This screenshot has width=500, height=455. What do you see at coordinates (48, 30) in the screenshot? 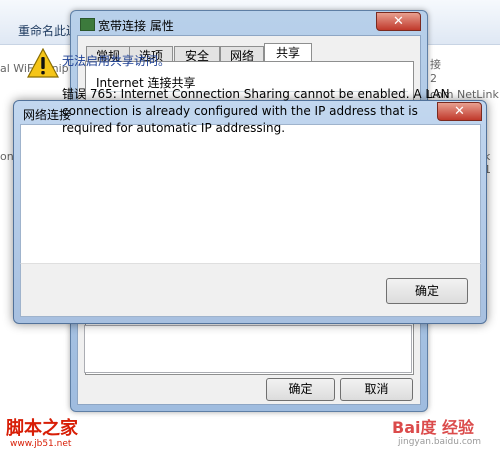
I see `rename-connection-command: 重命名此连` at bounding box center [48, 30].